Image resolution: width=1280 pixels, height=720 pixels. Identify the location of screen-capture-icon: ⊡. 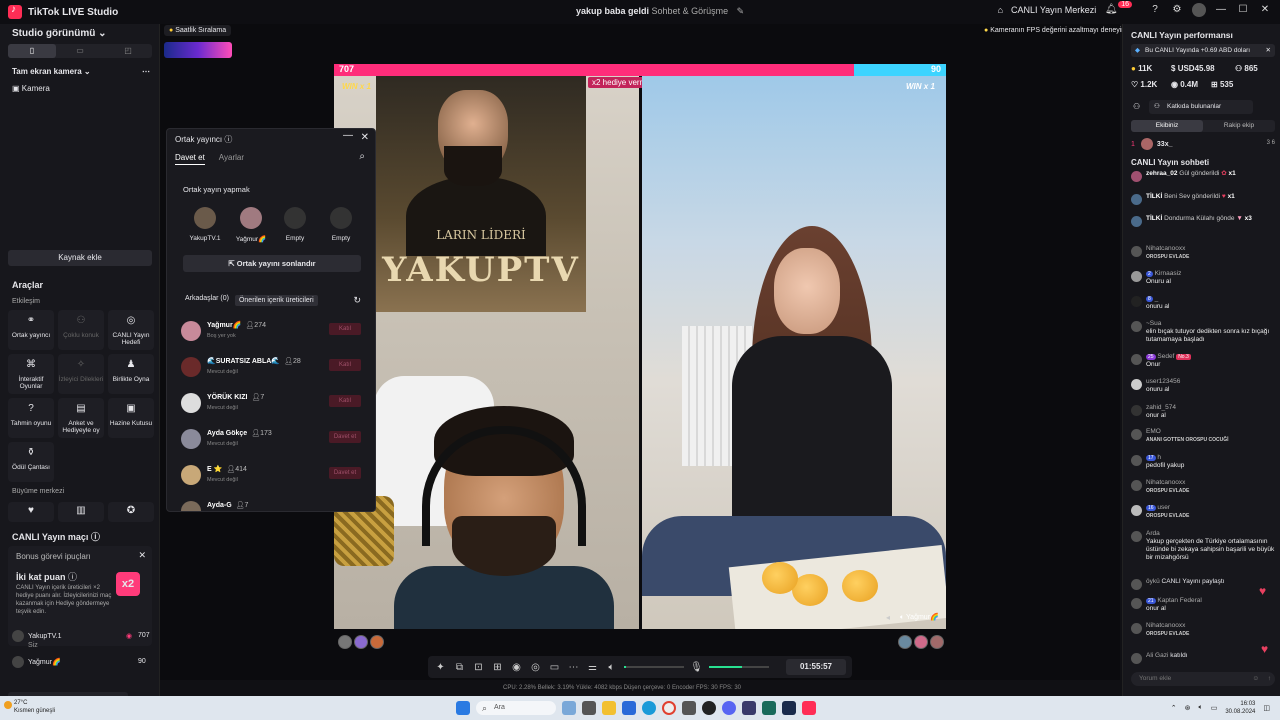
(478, 667).